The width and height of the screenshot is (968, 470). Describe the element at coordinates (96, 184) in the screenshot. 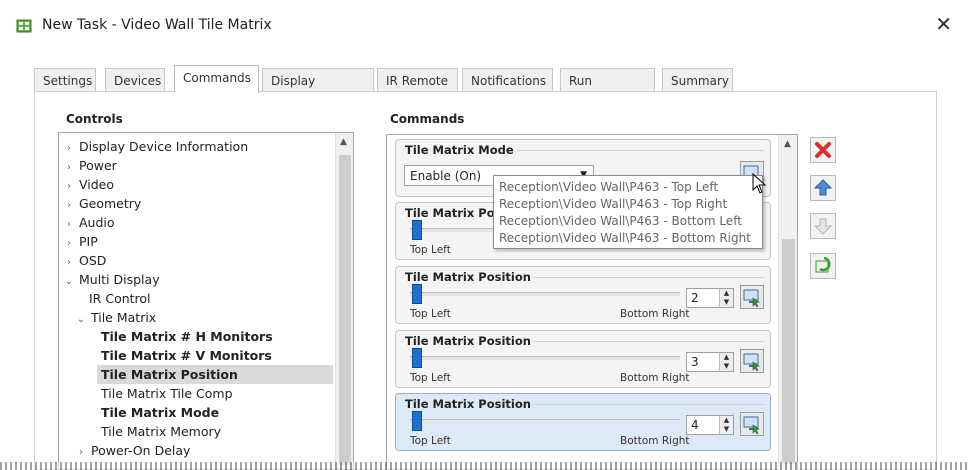

I see `tree-item-label: Video` at that location.